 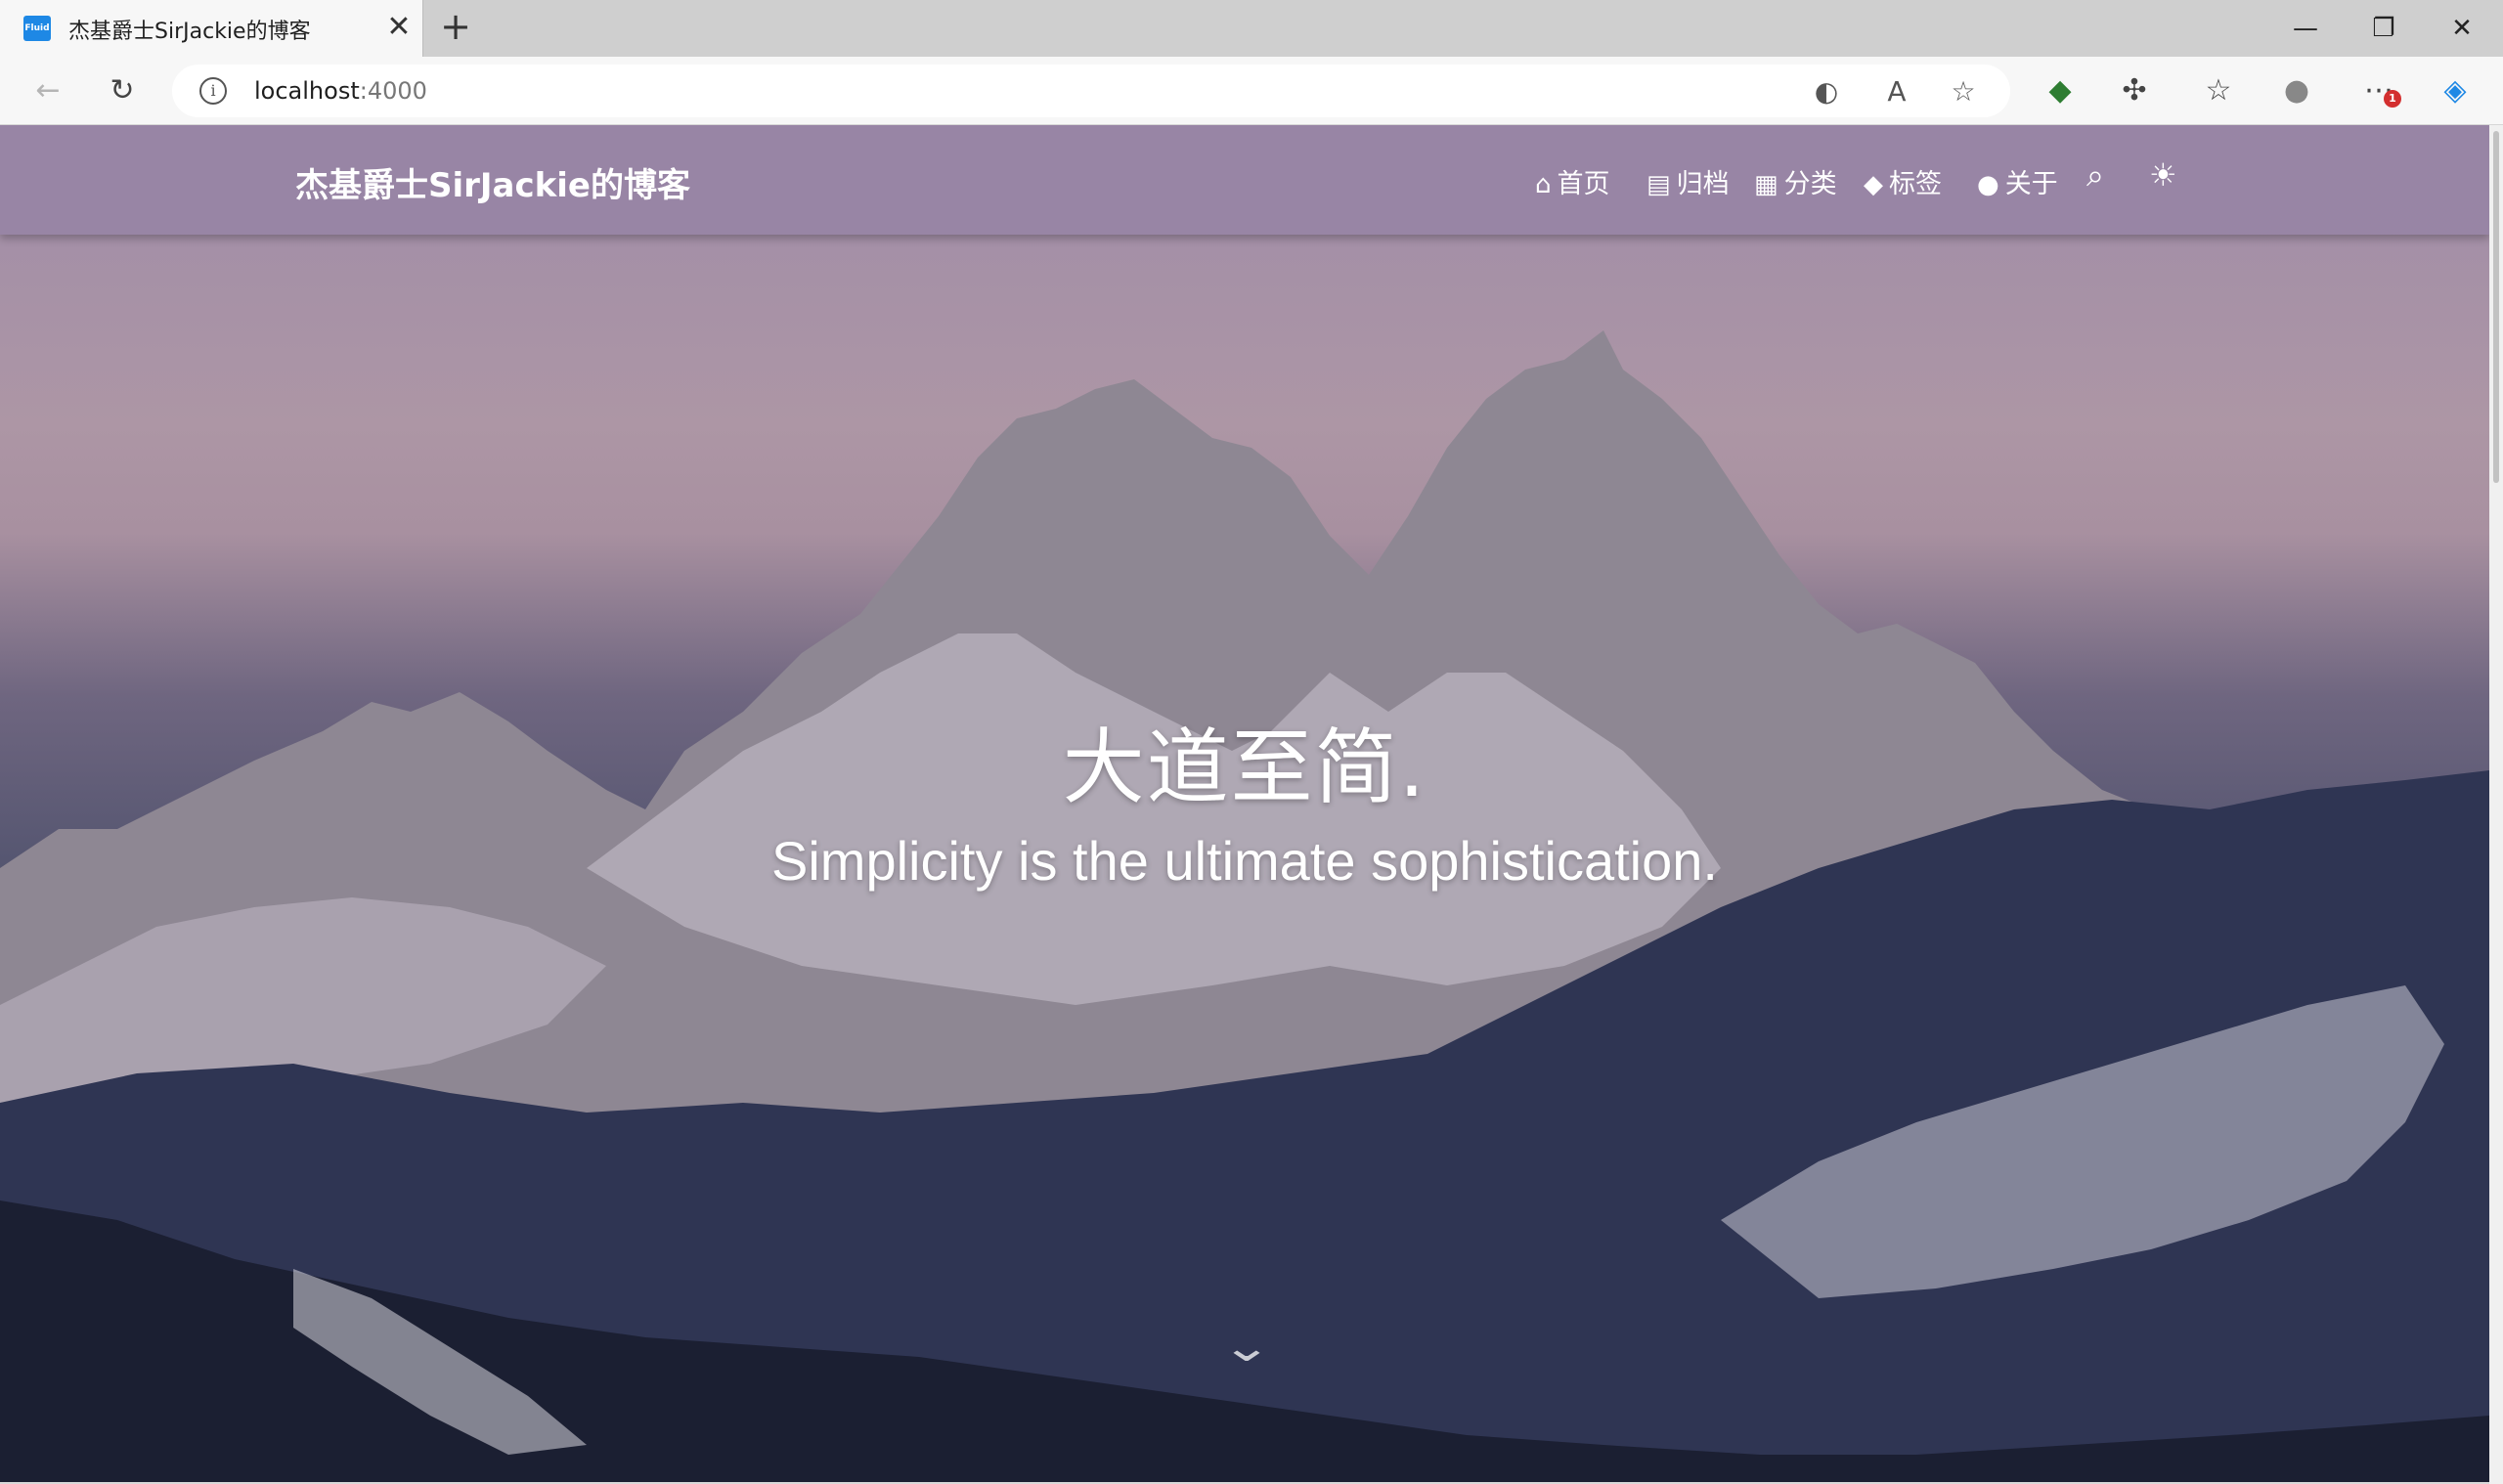 I want to click on category-icon: ▦, so click(x=1766, y=184).